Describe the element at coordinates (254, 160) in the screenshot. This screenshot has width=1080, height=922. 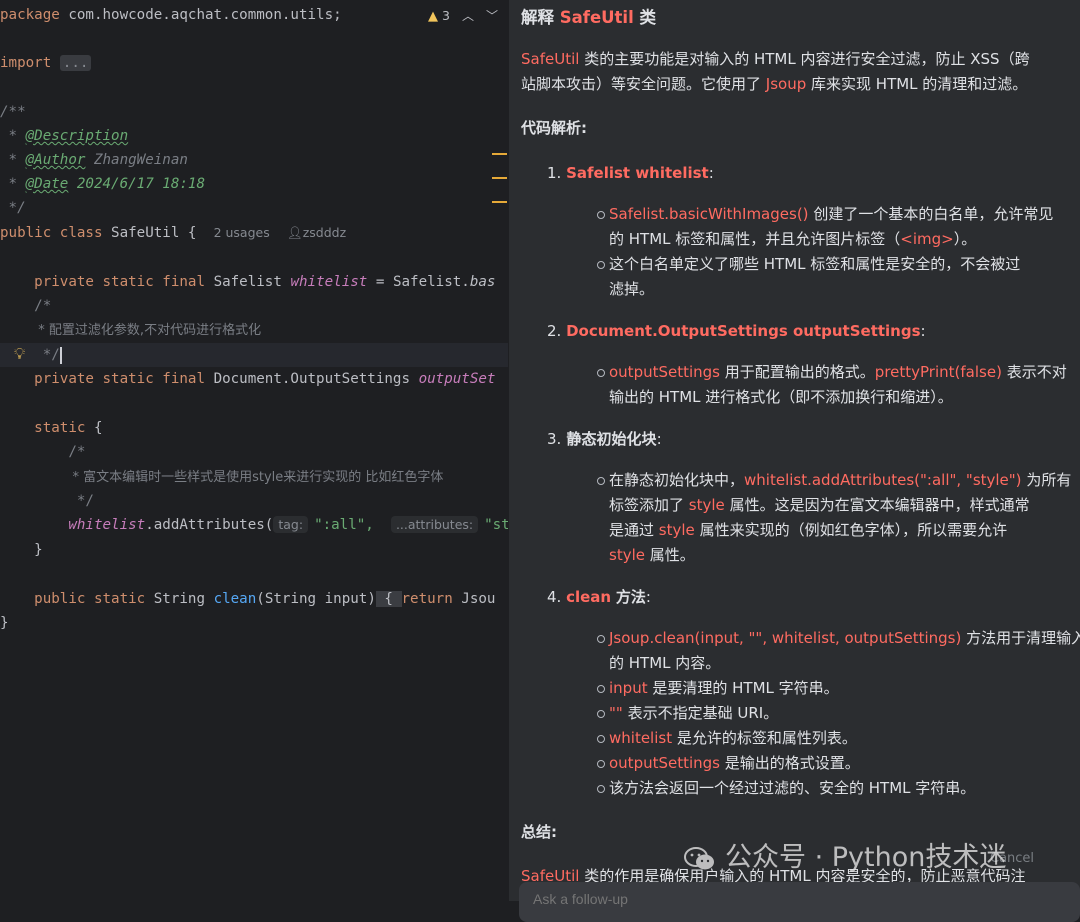
I see `code-line-doc-author: * @Author ZhangWeinan` at that location.